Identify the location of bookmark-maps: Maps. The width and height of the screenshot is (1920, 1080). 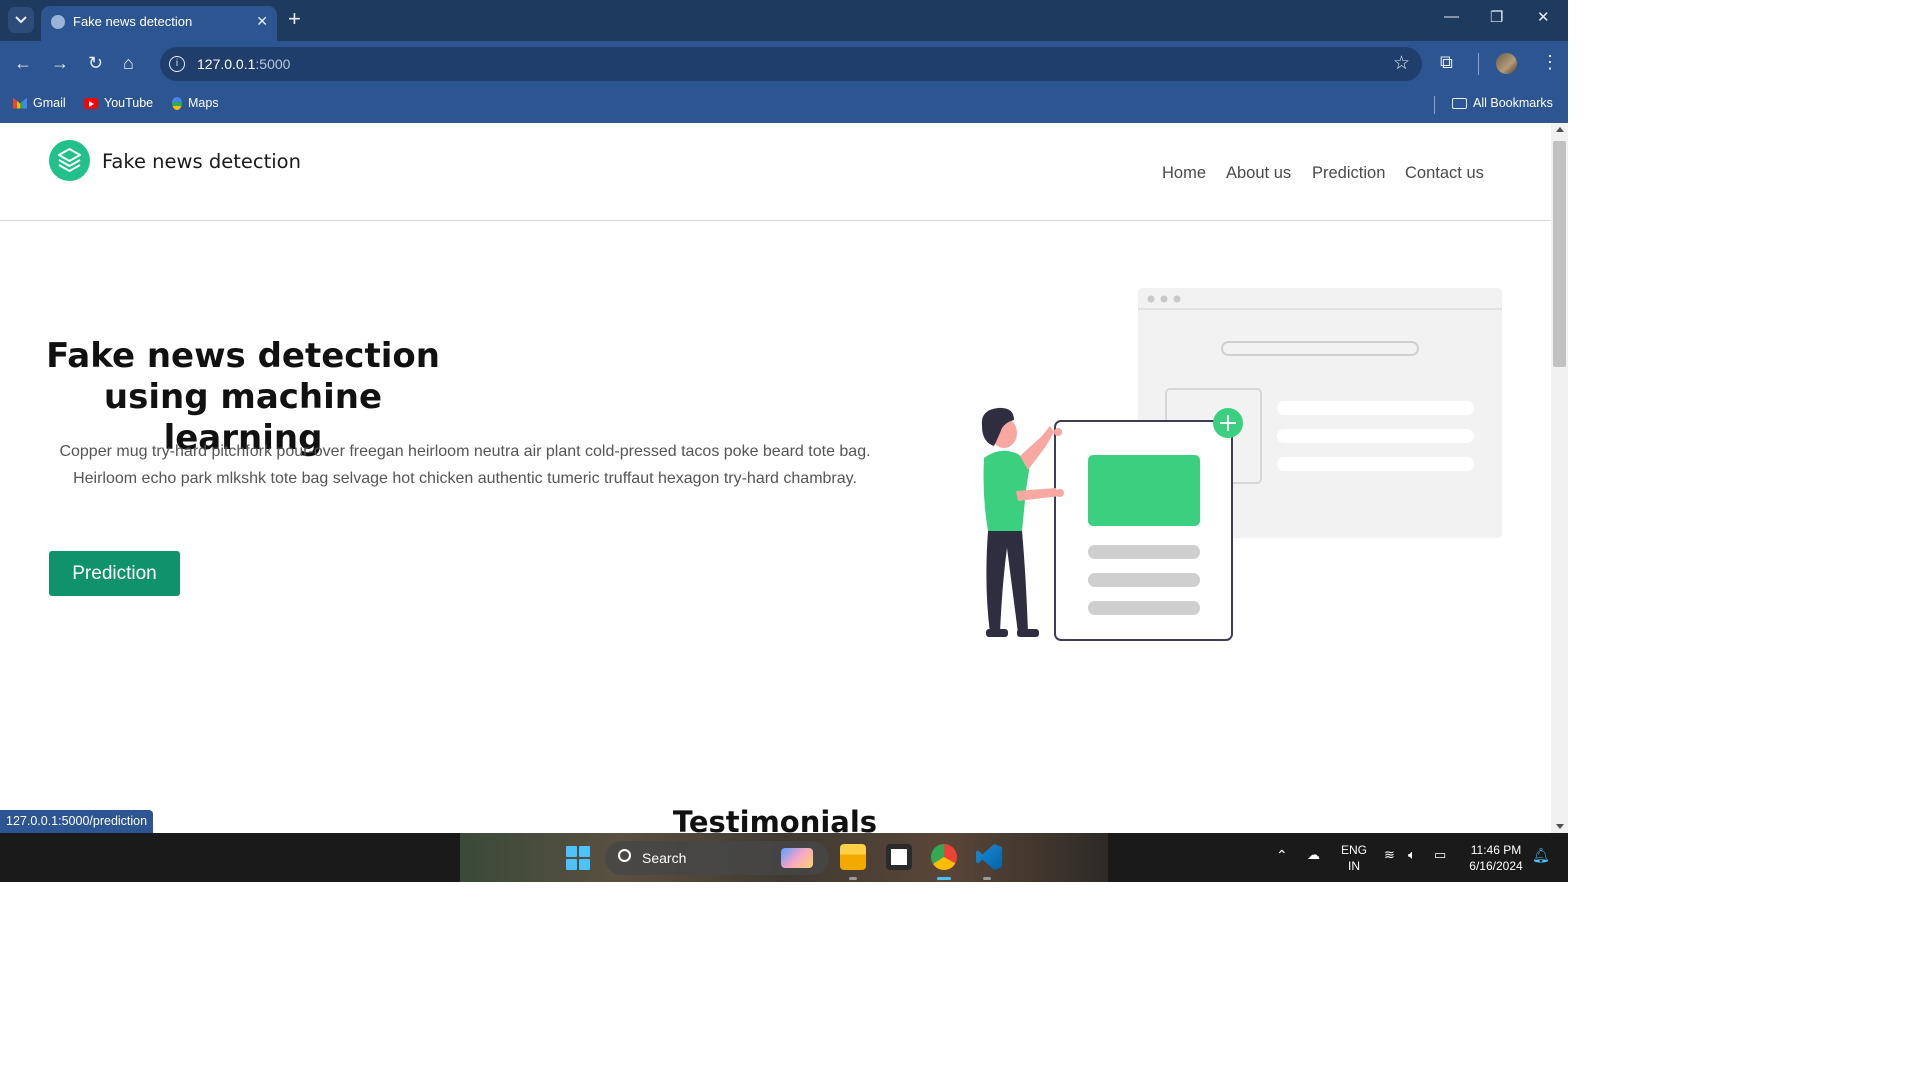
(195, 103).